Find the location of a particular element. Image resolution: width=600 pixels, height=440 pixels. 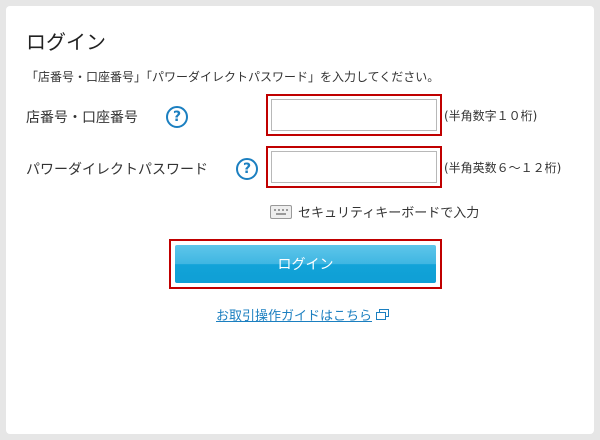

account-input-highlight is located at coordinates (354, 115).